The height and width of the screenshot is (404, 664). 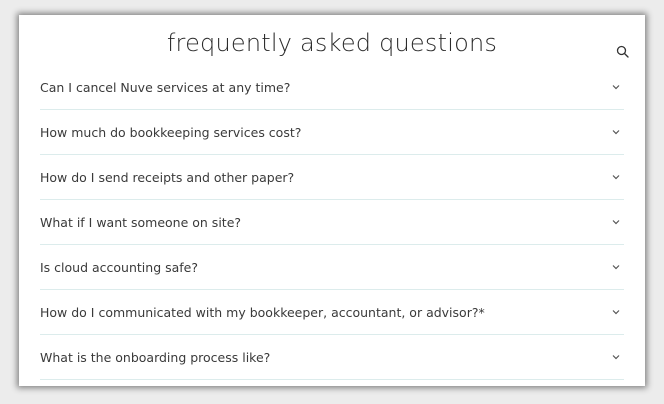 What do you see at coordinates (167, 177) in the screenshot?
I see `faq-question: How do I send receipts and other paper?` at bounding box center [167, 177].